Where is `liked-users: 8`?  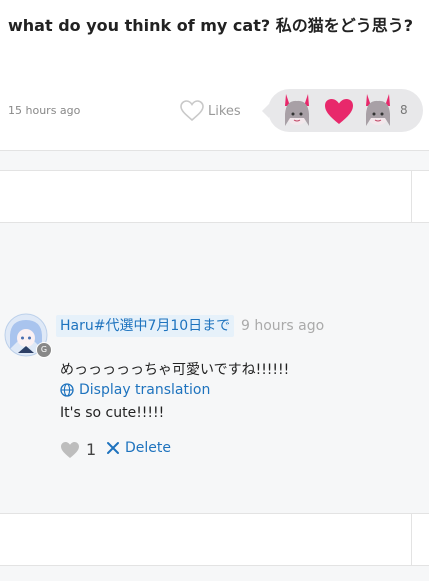
liked-users: 8 is located at coordinates (342, 110).